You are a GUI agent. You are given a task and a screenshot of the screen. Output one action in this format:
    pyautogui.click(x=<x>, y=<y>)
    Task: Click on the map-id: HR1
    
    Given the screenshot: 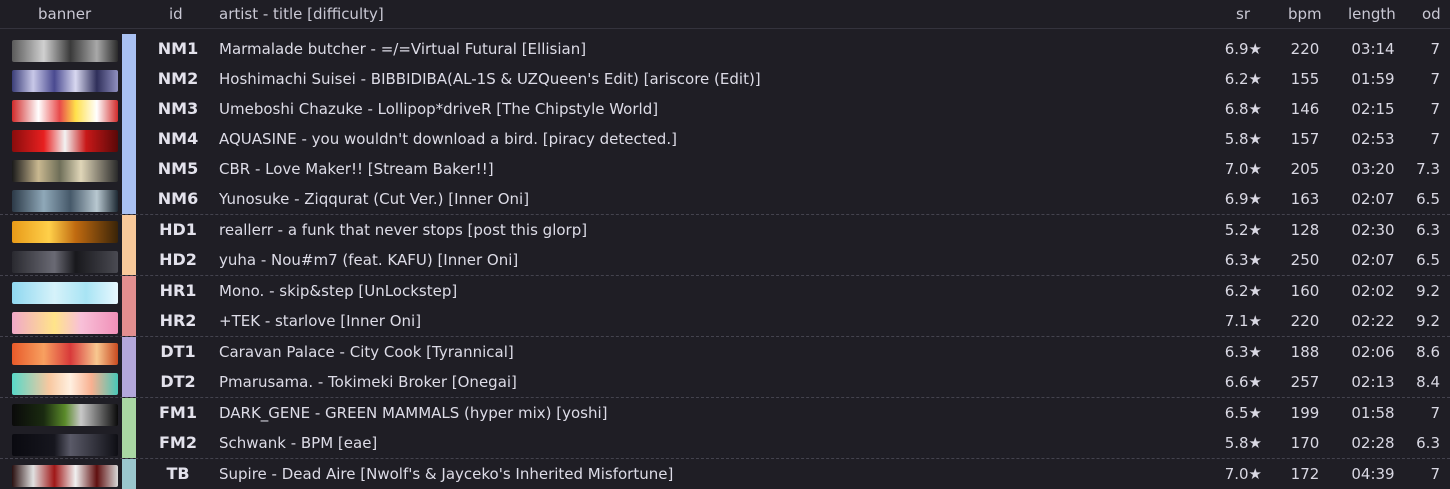 What is the action you would take?
    pyautogui.click(x=178, y=290)
    